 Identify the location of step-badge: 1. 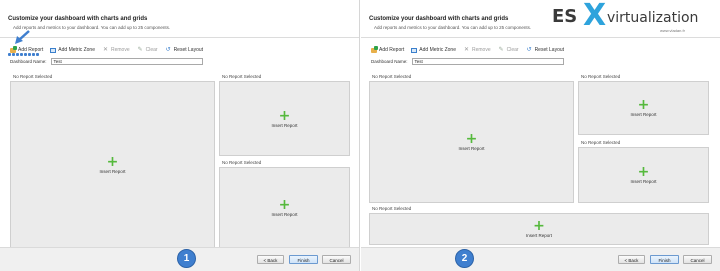
(186, 258).